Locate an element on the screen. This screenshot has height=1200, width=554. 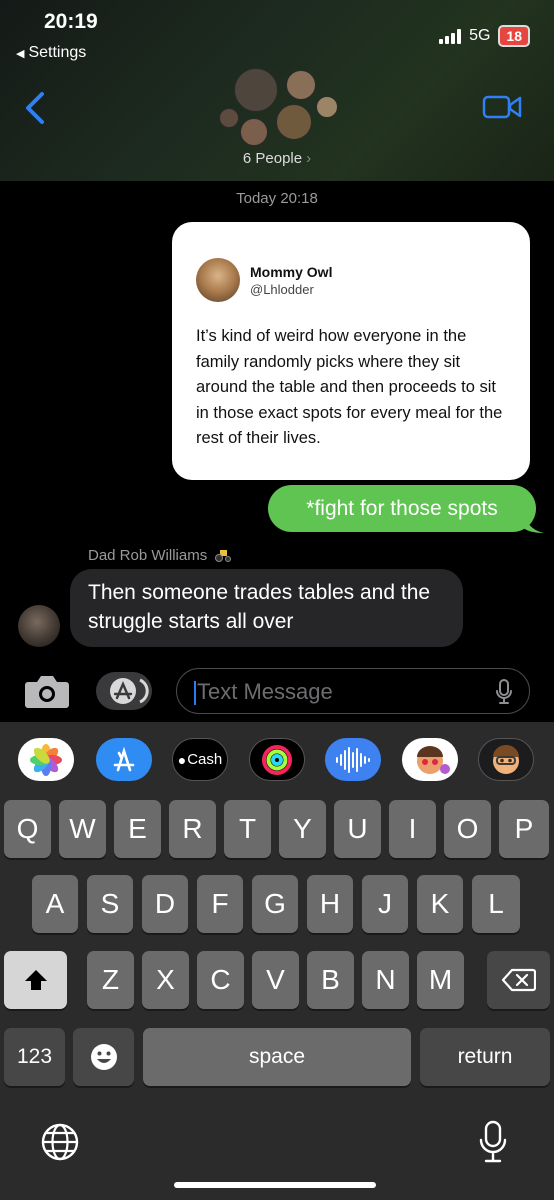
animoji-app-icon is located at coordinates (506, 759).